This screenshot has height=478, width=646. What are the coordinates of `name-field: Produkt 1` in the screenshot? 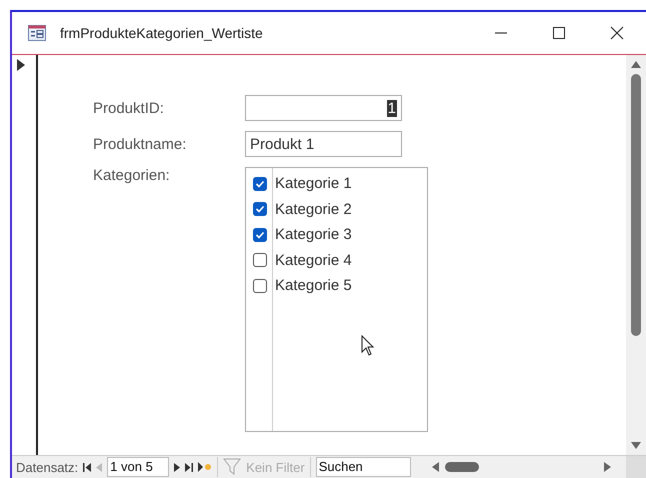 It's located at (323, 144).